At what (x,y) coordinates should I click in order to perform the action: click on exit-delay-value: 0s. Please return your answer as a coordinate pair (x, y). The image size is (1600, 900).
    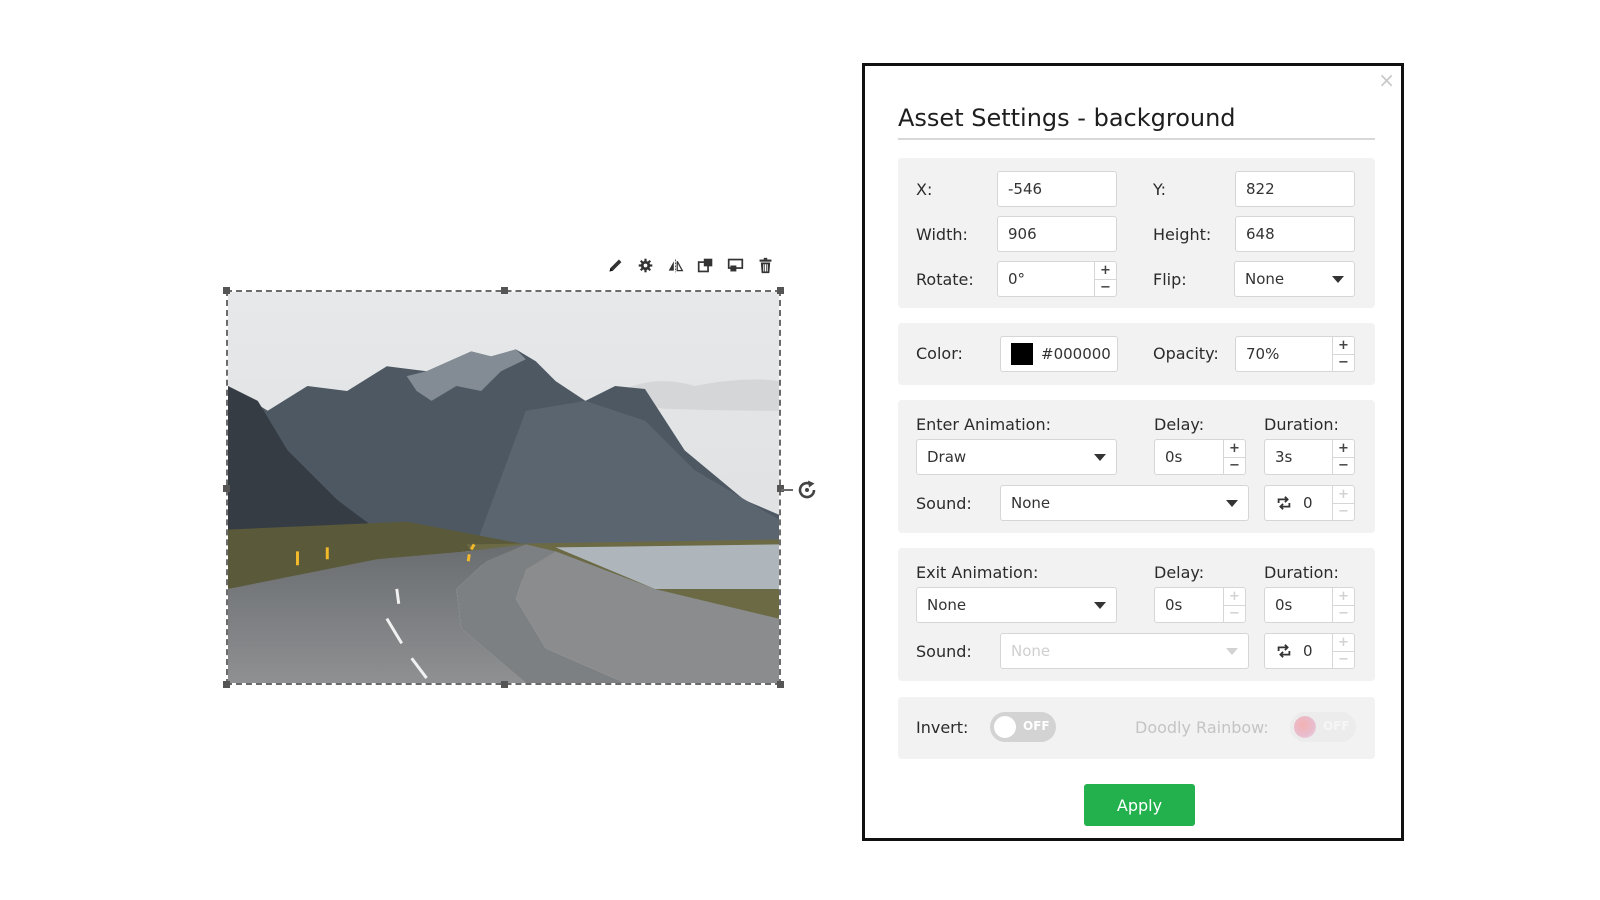
    Looking at the image, I should click on (1174, 605).